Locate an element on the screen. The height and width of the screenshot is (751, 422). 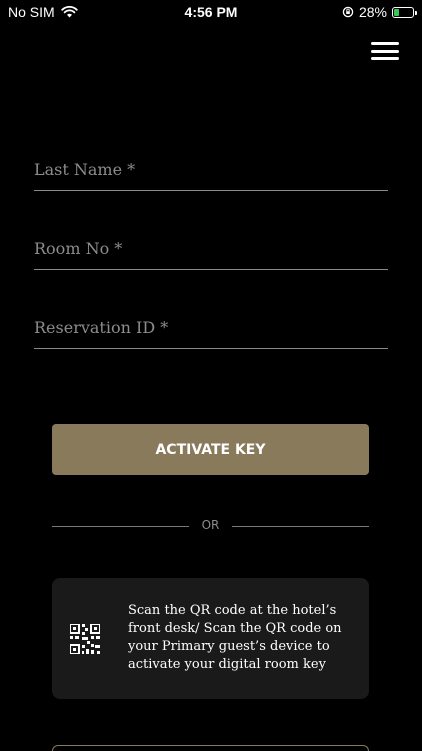
divider-line-right is located at coordinates (300, 526).